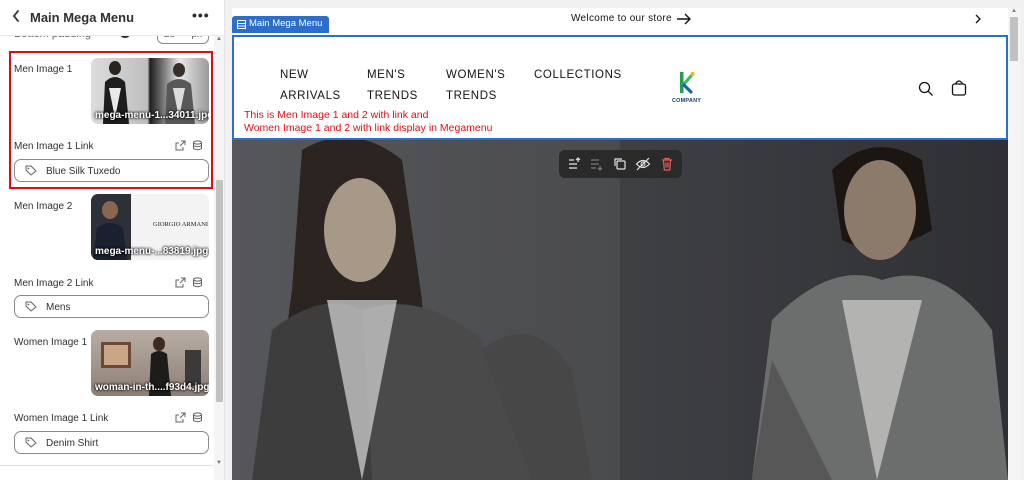  What do you see at coordinates (386, 75) in the screenshot?
I see `nav-mens-trends-line1: MEN'S` at bounding box center [386, 75].